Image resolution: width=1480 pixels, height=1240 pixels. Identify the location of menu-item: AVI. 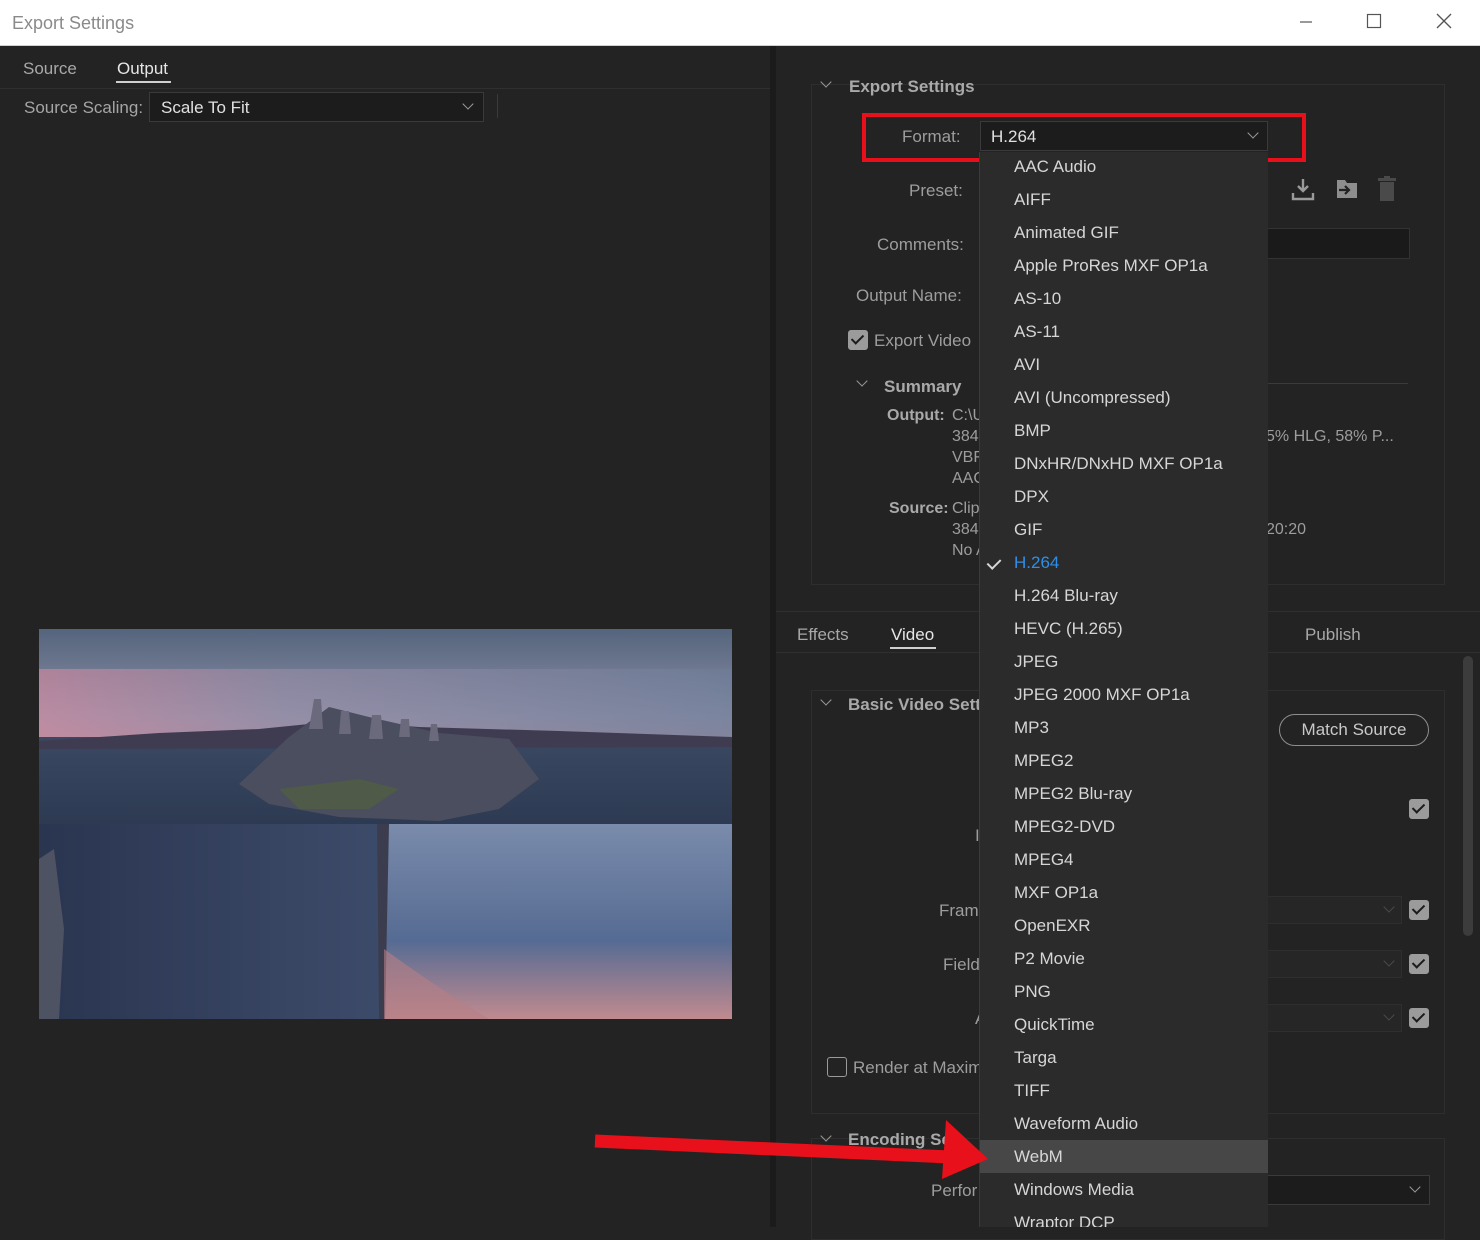
(1124, 364).